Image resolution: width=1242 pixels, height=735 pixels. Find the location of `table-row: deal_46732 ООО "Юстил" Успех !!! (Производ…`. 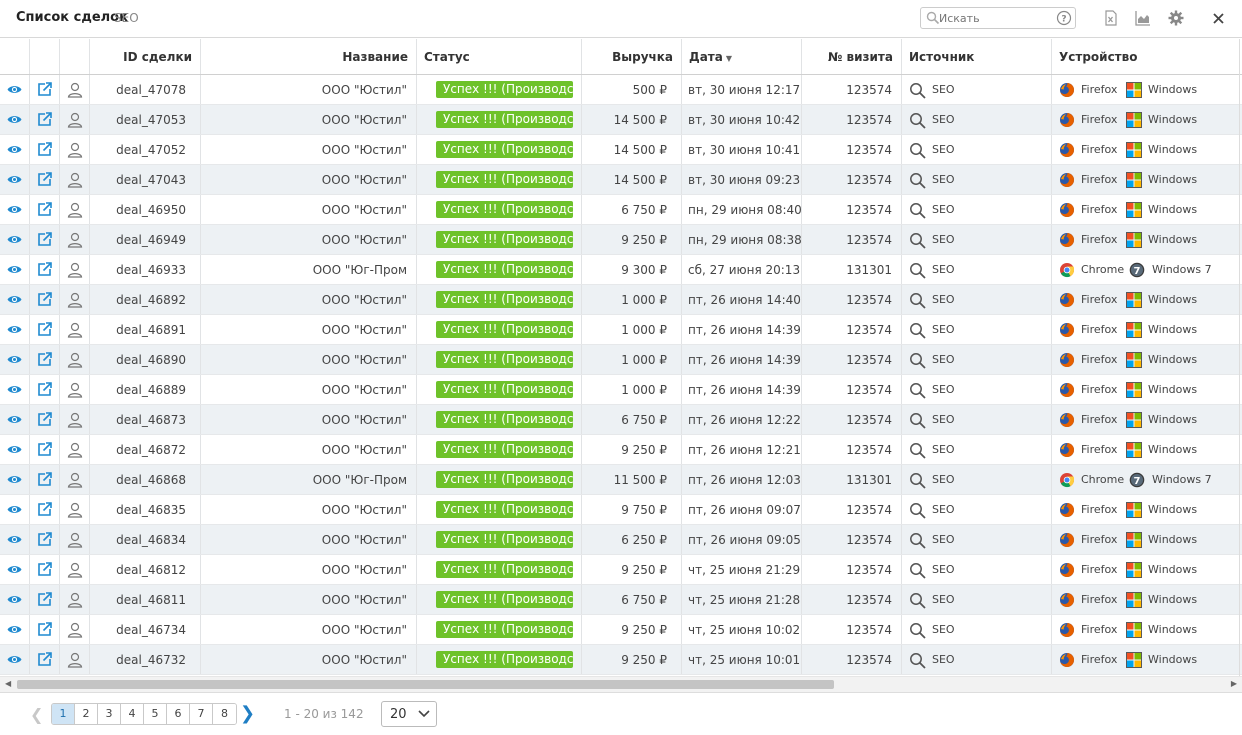

table-row: deal_46732 ООО "Юстил" Успех !!! (Производ… is located at coordinates (621, 660).